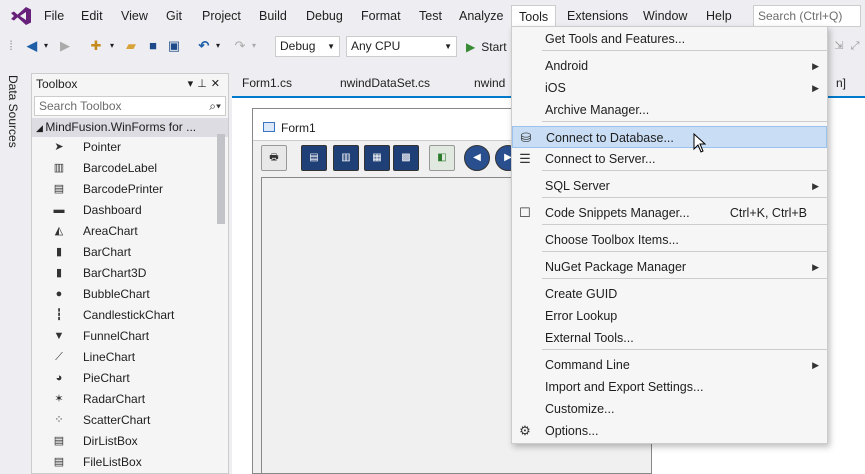  Describe the element at coordinates (839, 46) in the screenshot. I see `live-share-icon: ⇲` at that location.